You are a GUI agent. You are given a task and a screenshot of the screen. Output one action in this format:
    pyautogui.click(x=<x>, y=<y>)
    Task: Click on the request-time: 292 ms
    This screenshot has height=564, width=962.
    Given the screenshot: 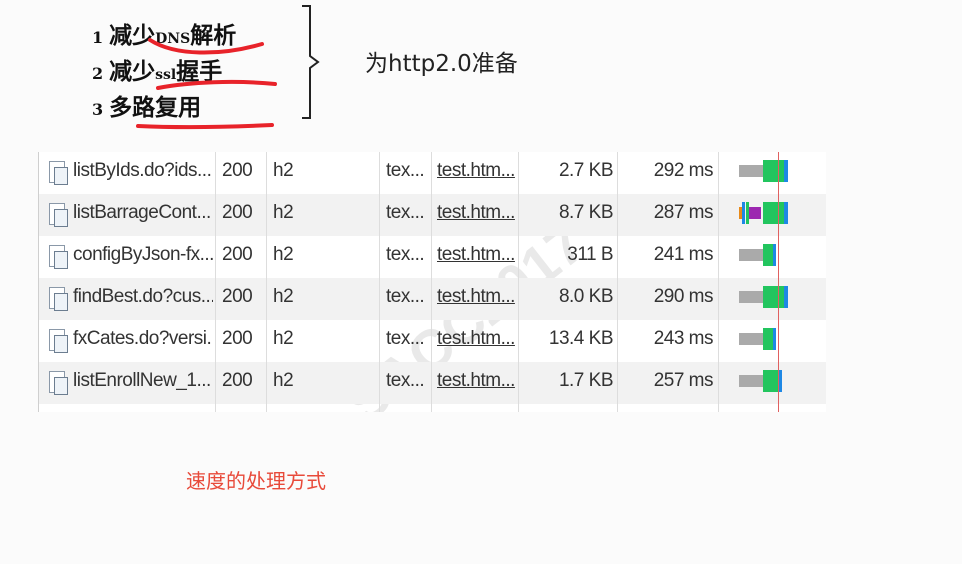 What is the action you would take?
    pyautogui.click(x=683, y=170)
    